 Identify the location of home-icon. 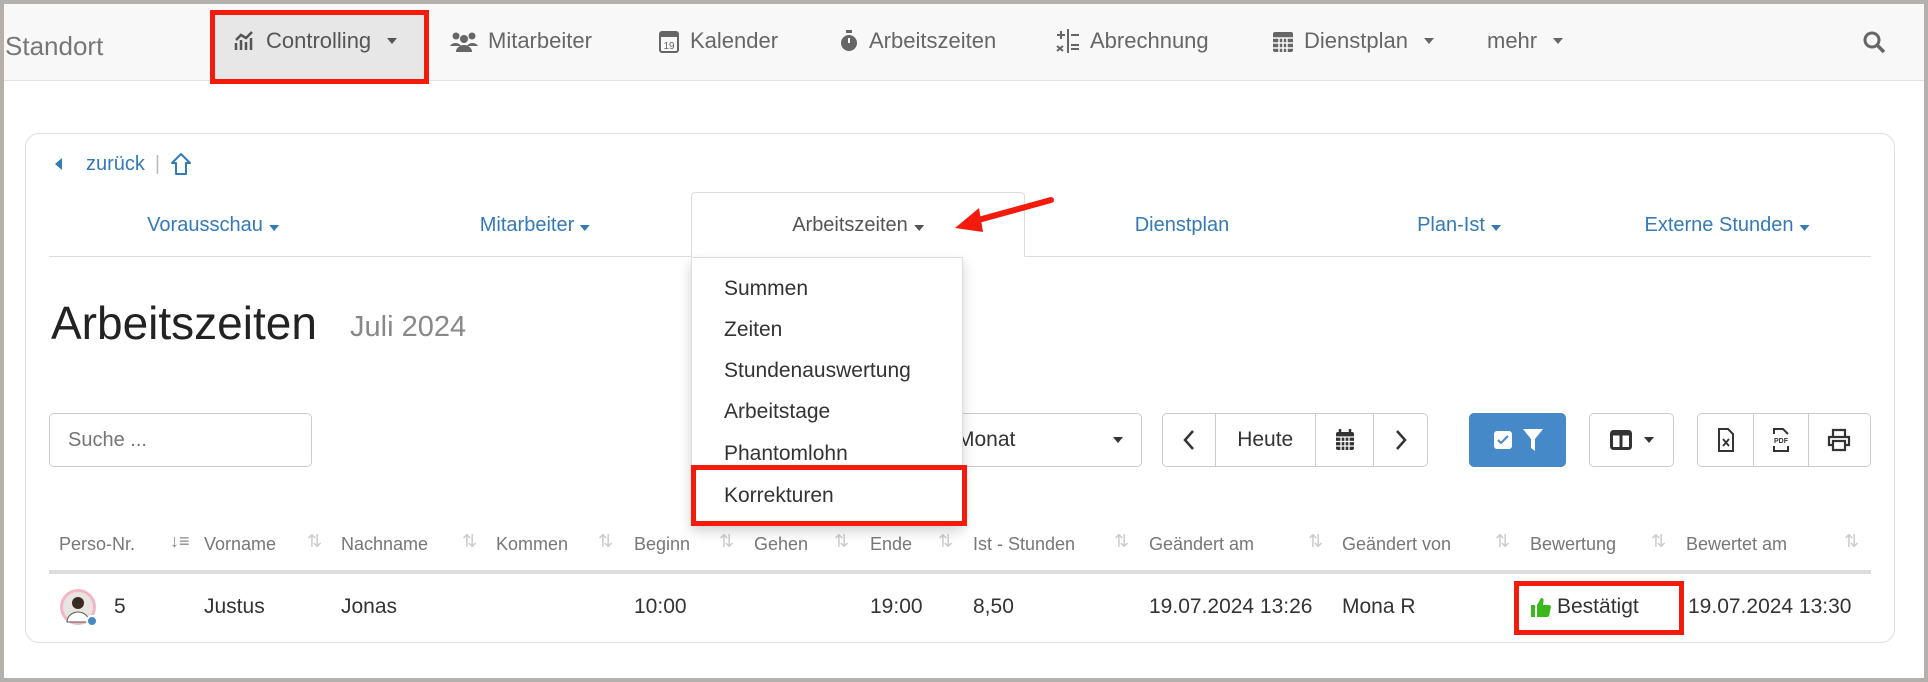
(181, 164).